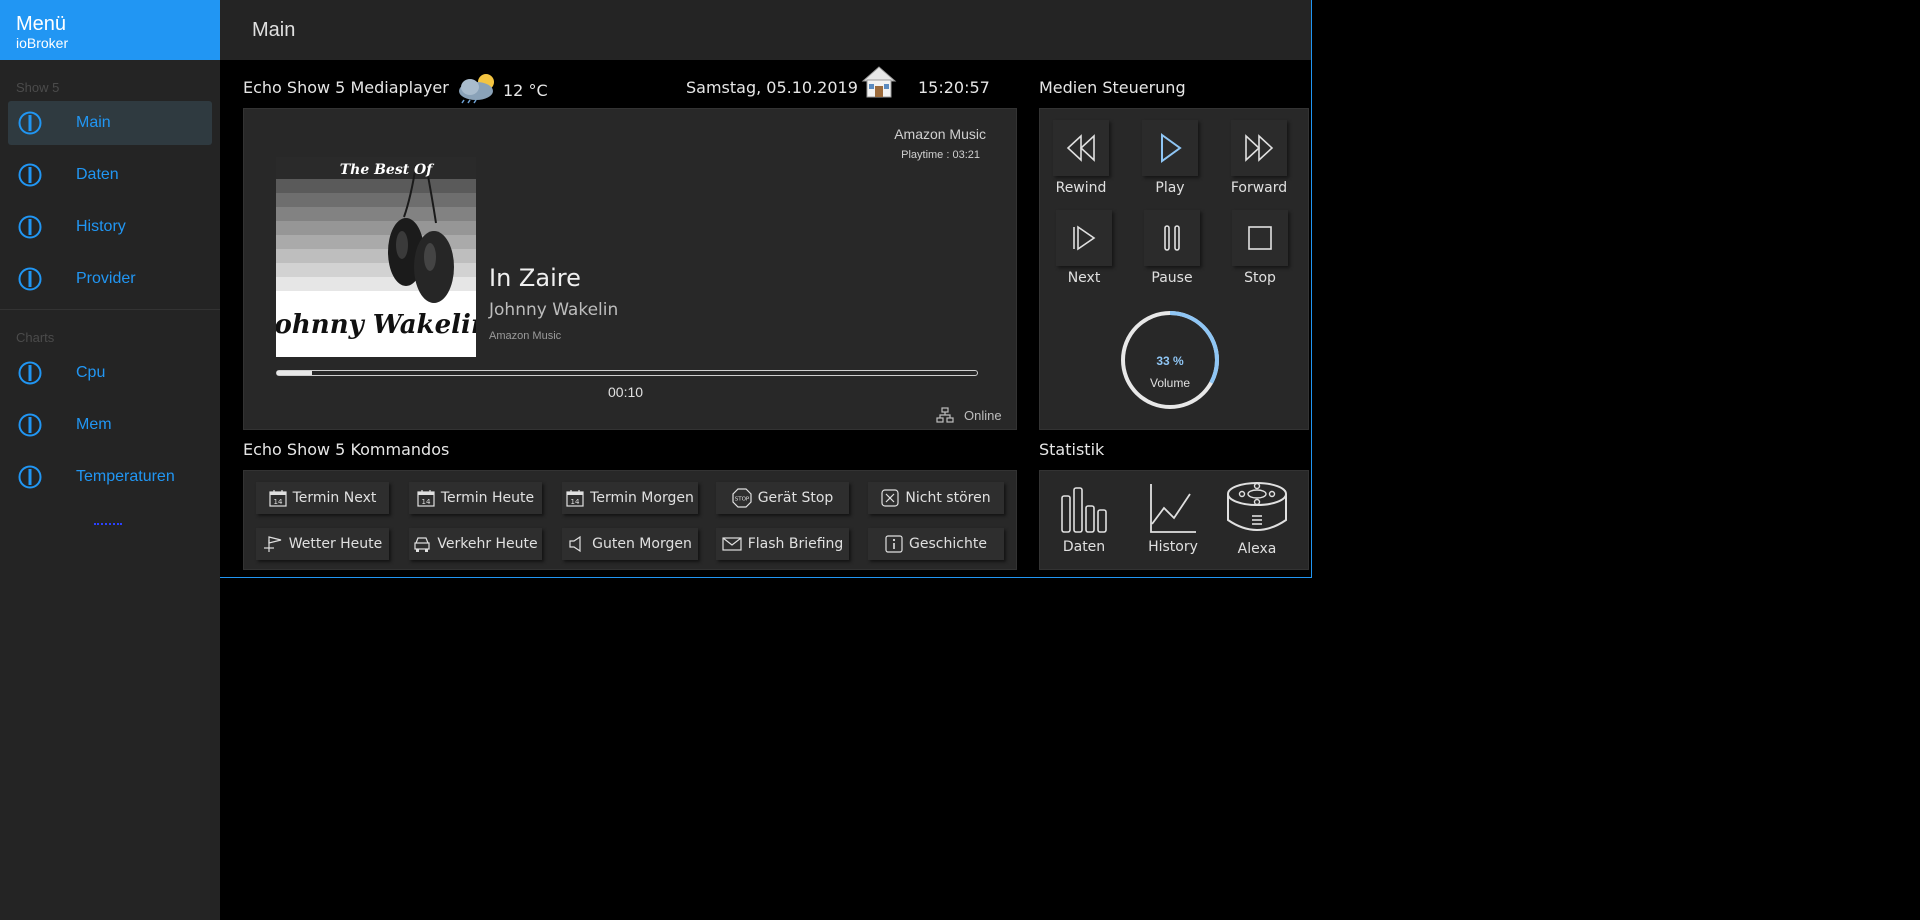 The image size is (1920, 920). Describe the element at coordinates (940, 155) in the screenshot. I see `playtime: Playtime : 03:21` at that location.